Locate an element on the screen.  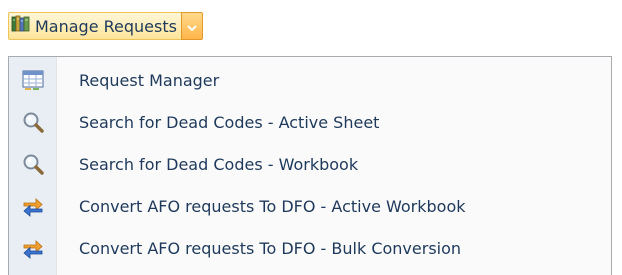
manage-requests-split-button: Manage Requests is located at coordinates (105, 26).